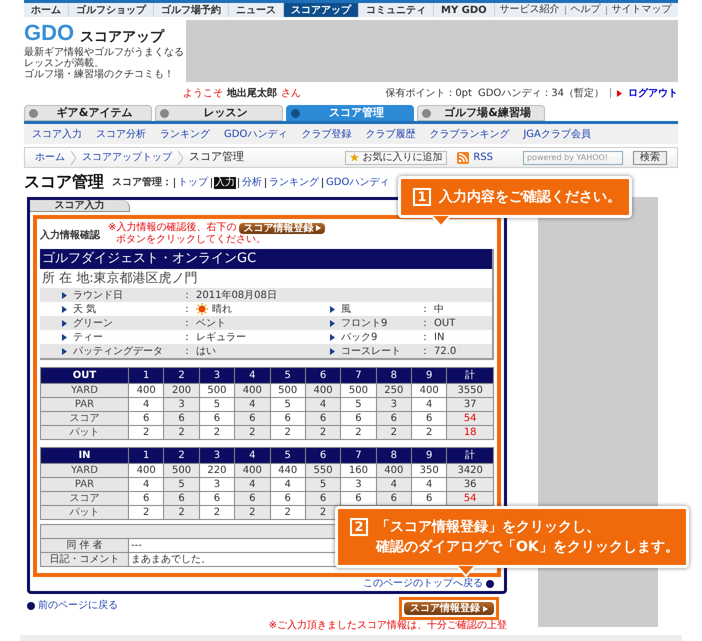  What do you see at coordinates (530, 197) in the screenshot?
I see `callout-text: 入力内容をご確認ください。` at bounding box center [530, 197].